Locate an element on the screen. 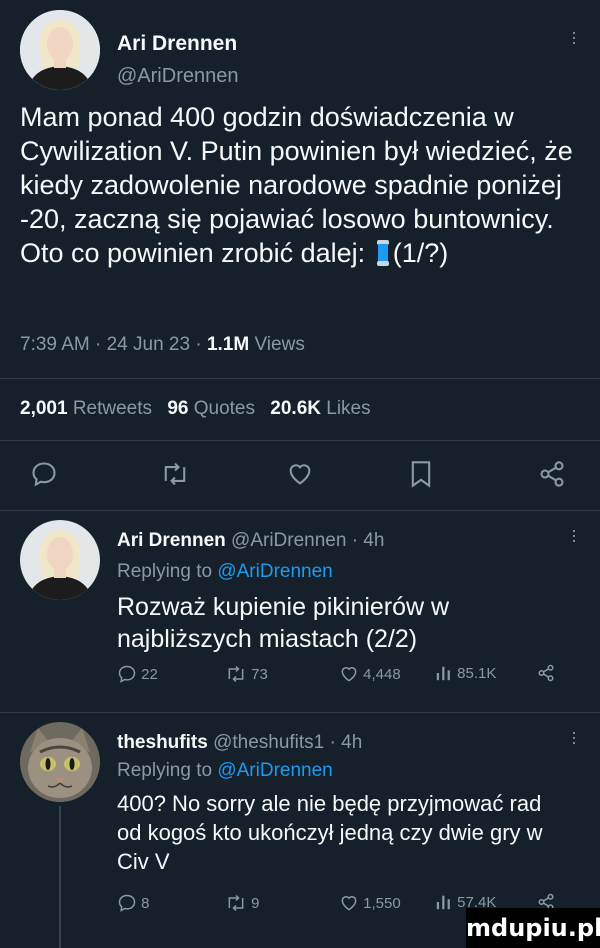 This screenshot has height=948, width=600. retweets-stat: 2,001 Retweets is located at coordinates (86, 408).